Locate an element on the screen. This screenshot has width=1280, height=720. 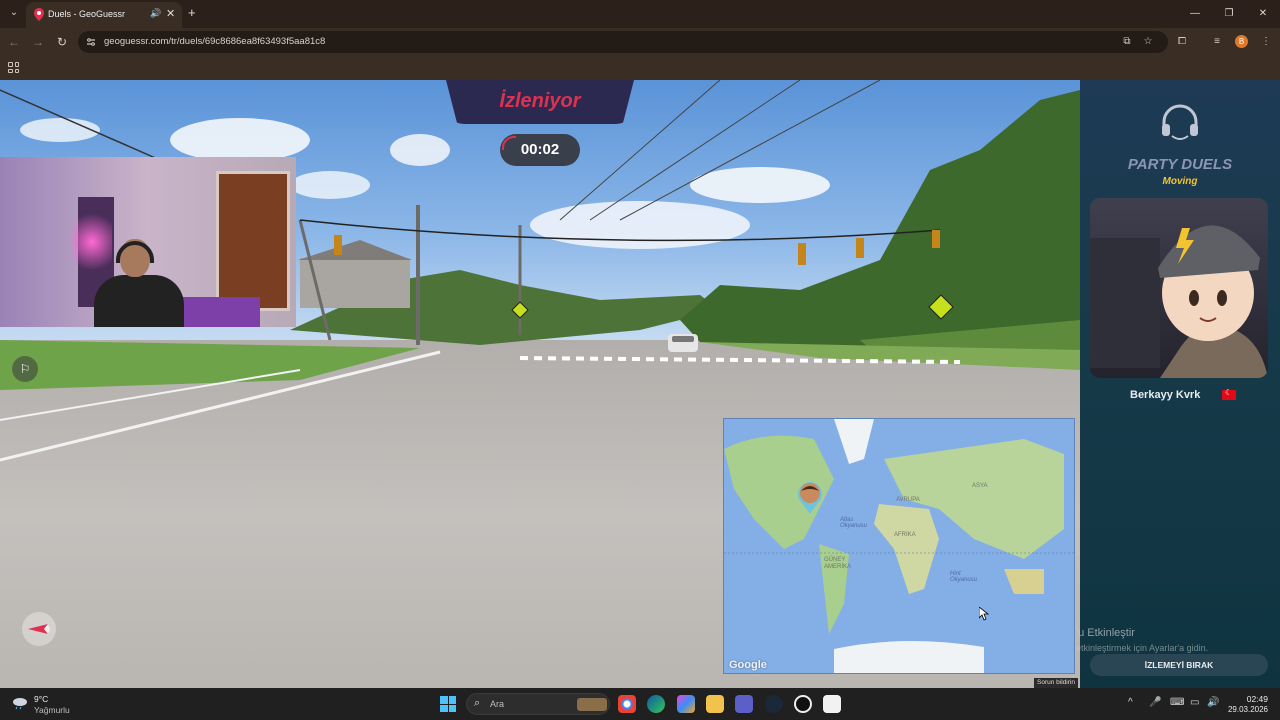
round-timer: 00:02 is located at coordinates (540, 150).